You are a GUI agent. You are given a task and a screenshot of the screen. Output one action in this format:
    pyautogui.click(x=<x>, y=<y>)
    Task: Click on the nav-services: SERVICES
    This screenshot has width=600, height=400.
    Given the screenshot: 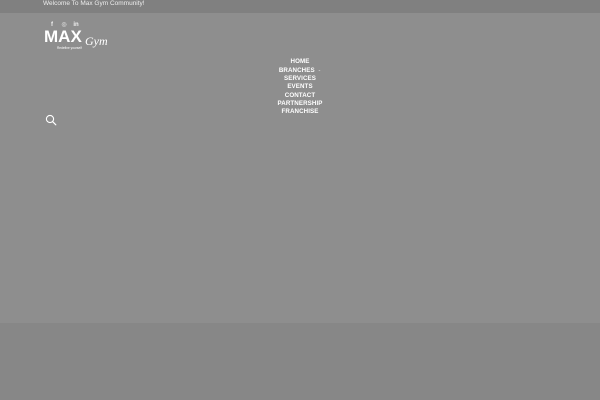 What is the action you would take?
    pyautogui.click(x=300, y=79)
    